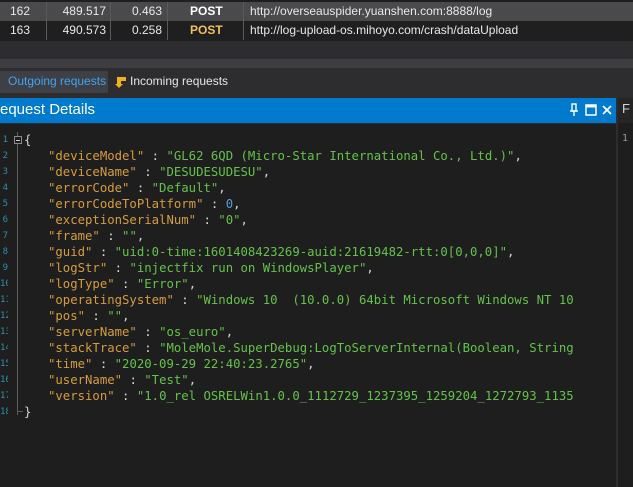  I want to click on json-key: "userName", so click(85, 380).